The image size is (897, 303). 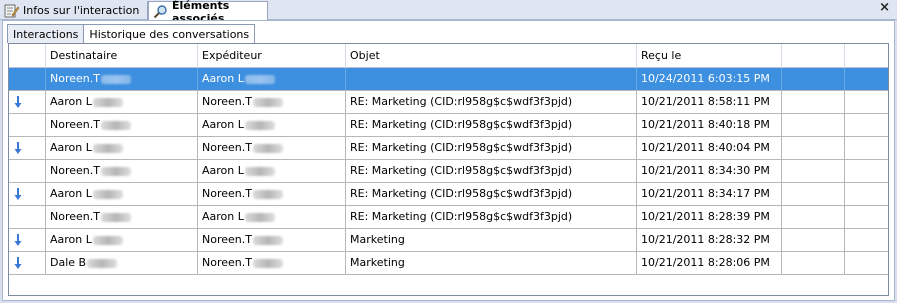 What do you see at coordinates (705, 239) in the screenshot?
I see `recu-le-cell-text: 10/21/2011 8:28:32 PM` at bounding box center [705, 239].